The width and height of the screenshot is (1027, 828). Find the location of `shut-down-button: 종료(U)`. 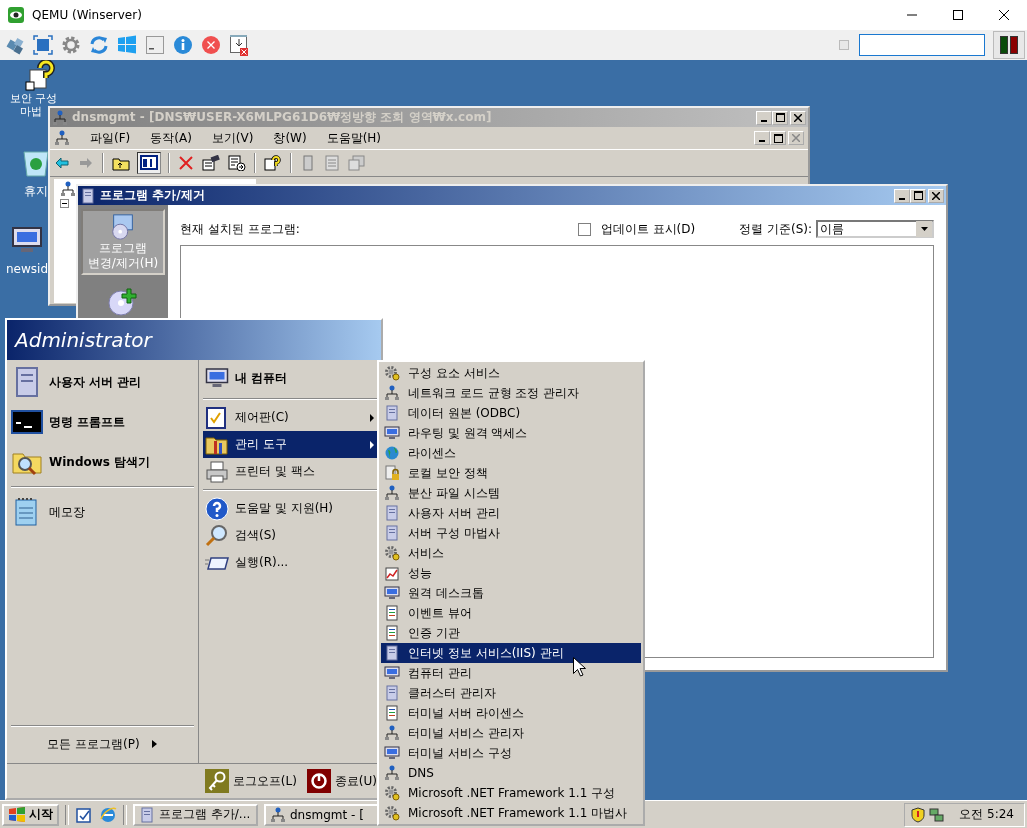

shut-down-button: 종료(U) is located at coordinates (341, 781).